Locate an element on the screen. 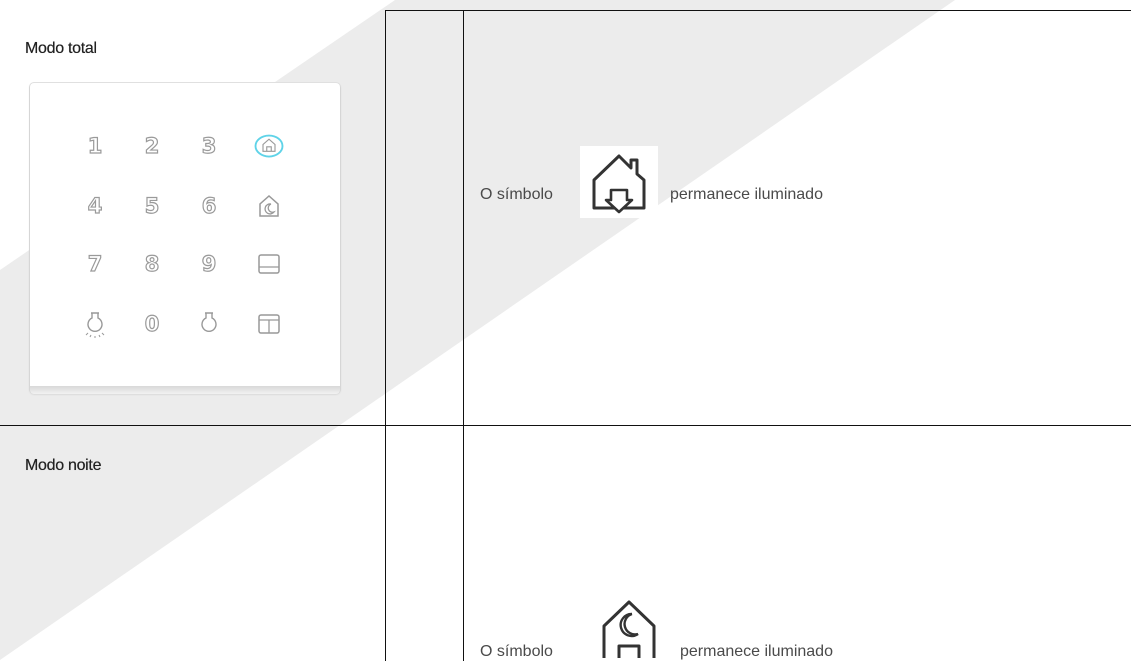 This screenshot has height=661, width=1131. keypad-bottom-edge is located at coordinates (185, 390).